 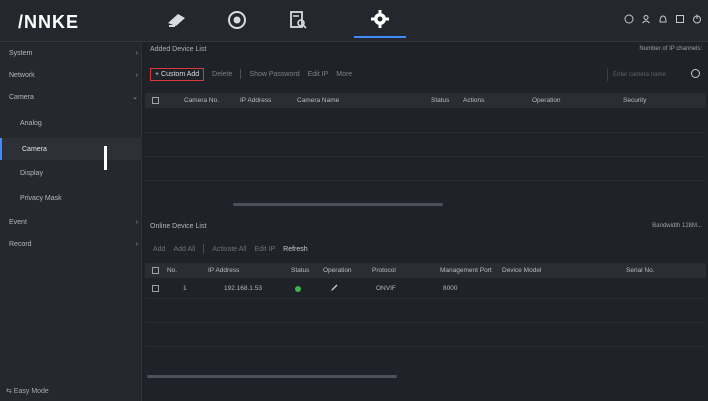 I want to click on custom-add-button: + Custom Add, so click(x=177, y=74).